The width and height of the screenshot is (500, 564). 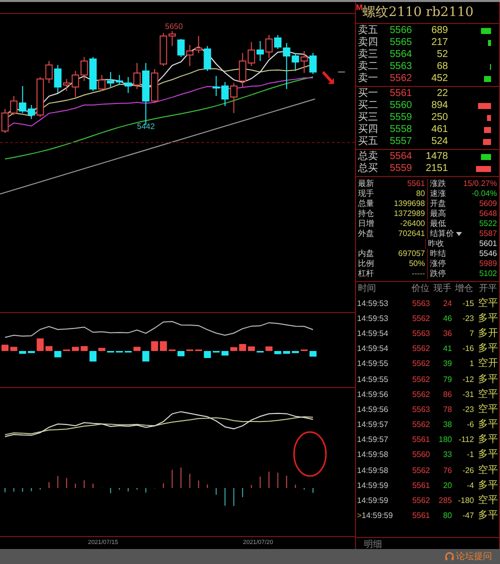 What do you see at coordinates (373, 410) in the screenshot?
I see `trade-time: 14:59:56` at bounding box center [373, 410].